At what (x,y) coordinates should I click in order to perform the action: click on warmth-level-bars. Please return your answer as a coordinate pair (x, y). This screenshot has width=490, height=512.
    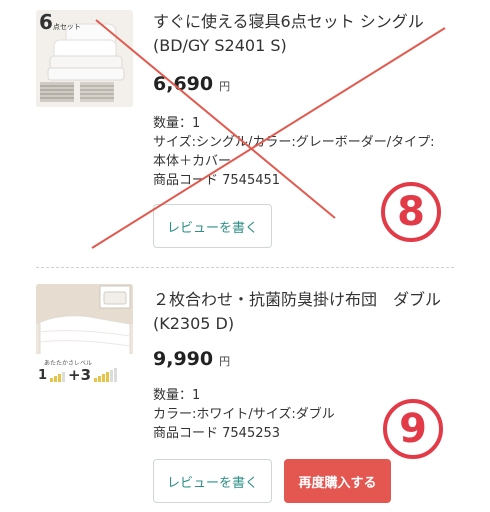
    Looking at the image, I should click on (58, 375).